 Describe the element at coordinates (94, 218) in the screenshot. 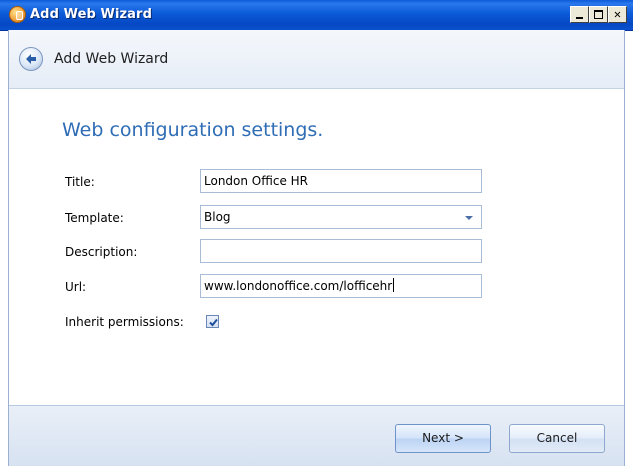

I see `template-label: Template:` at that location.